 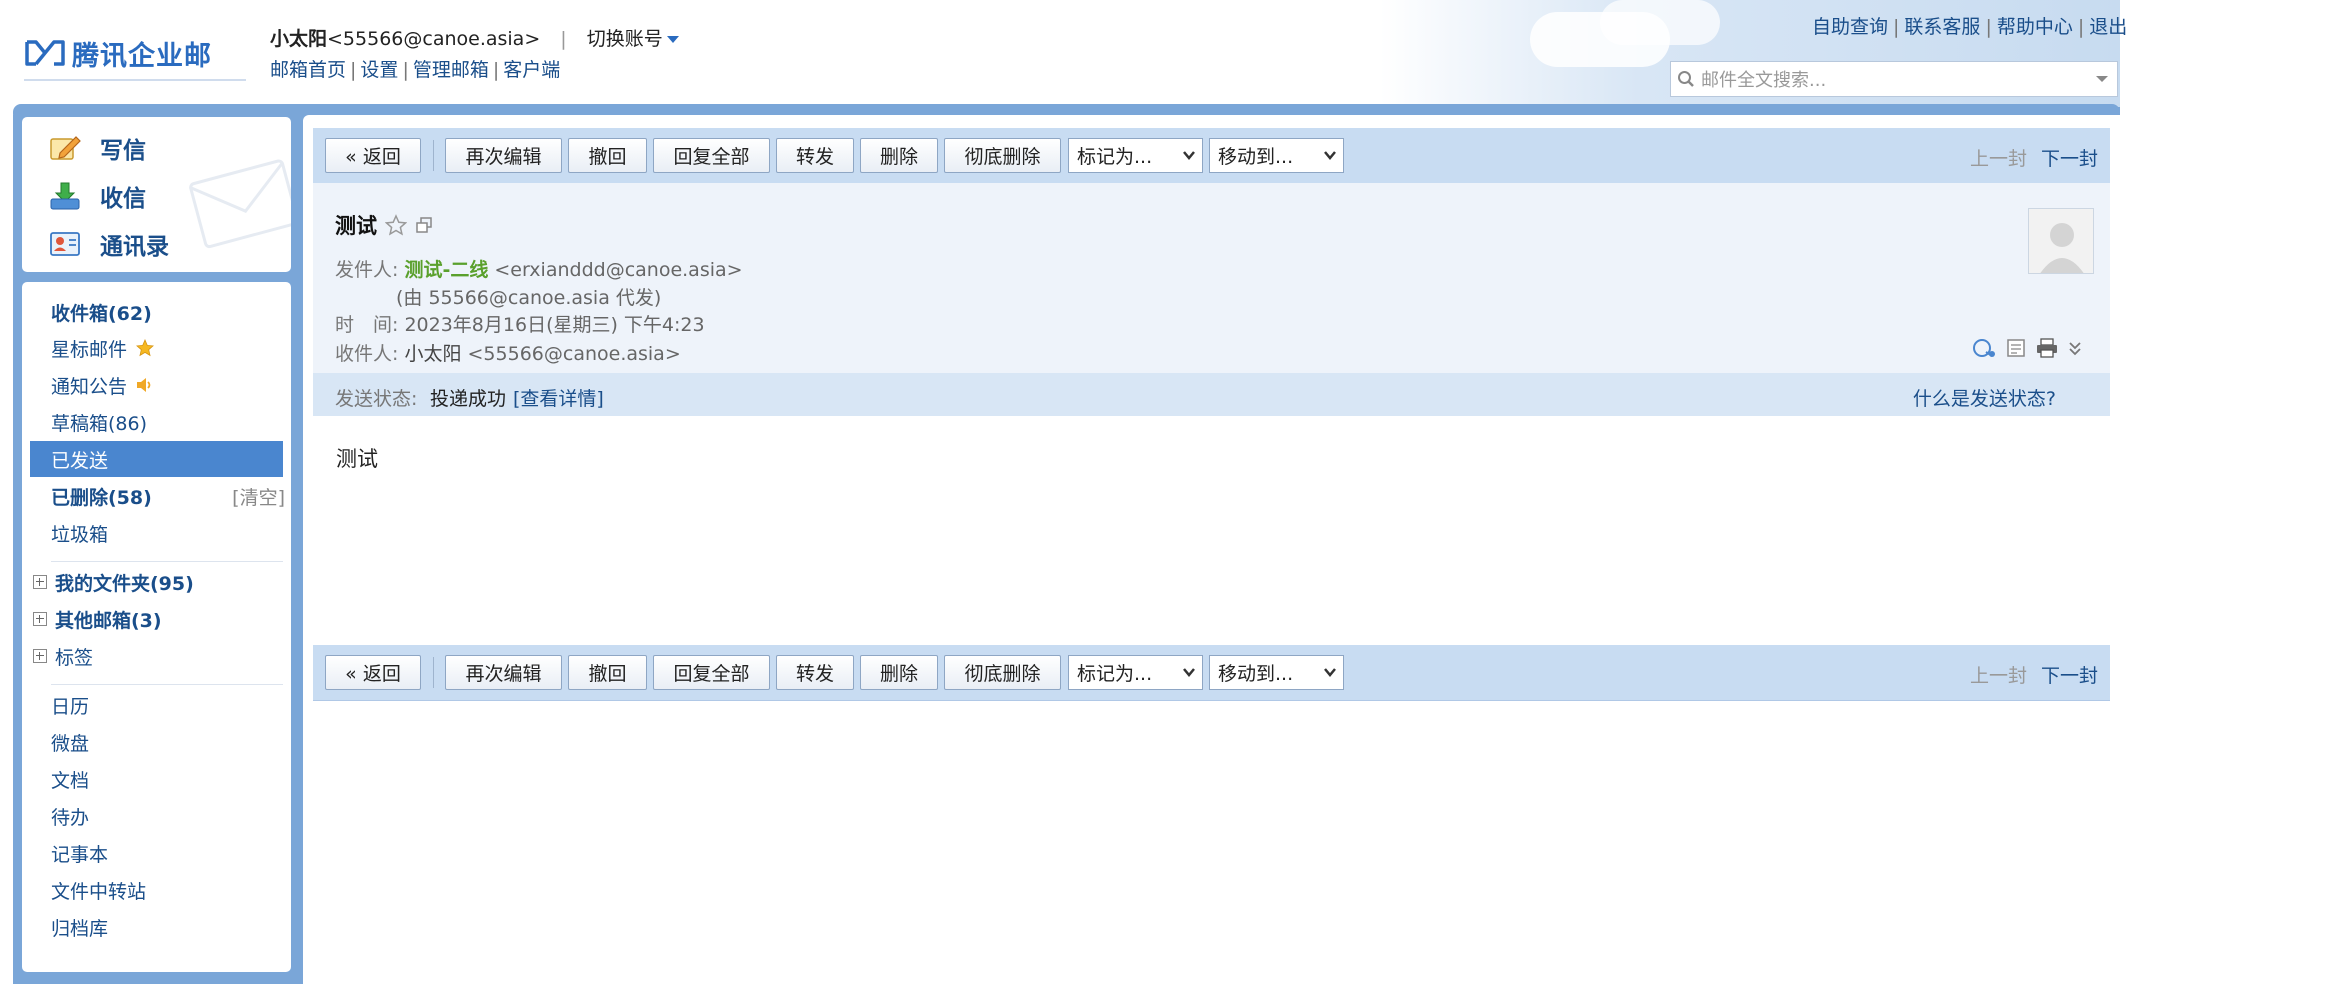 What do you see at coordinates (156, 619) in the screenshot?
I see `folder-group-other-mailboxes: 其他邮箱(3)` at bounding box center [156, 619].